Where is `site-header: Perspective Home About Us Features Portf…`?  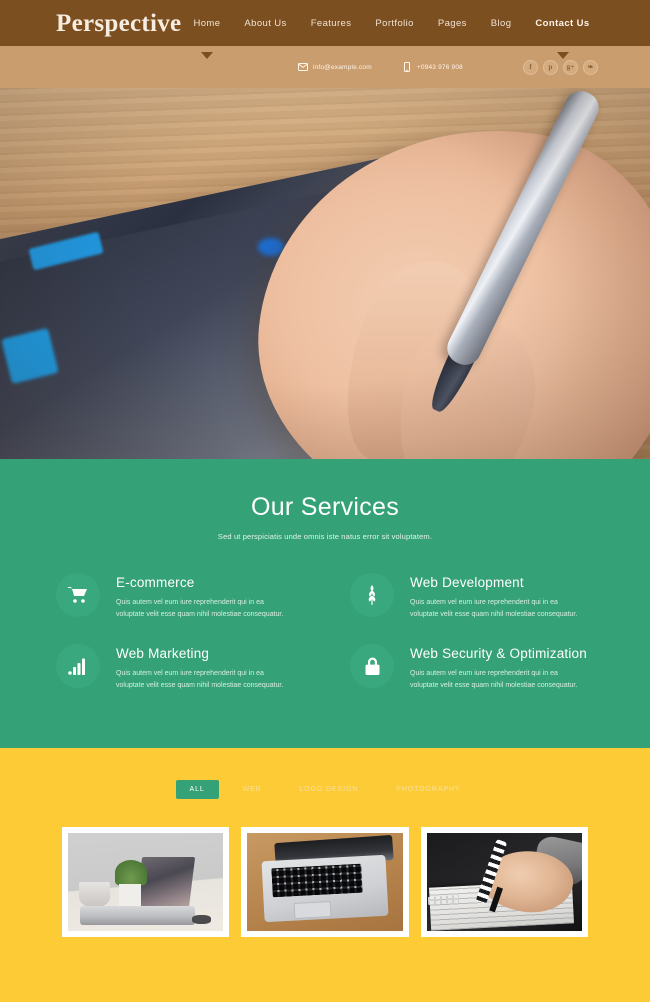
site-header: Perspective Home About Us Features Portf… is located at coordinates (325, 29).